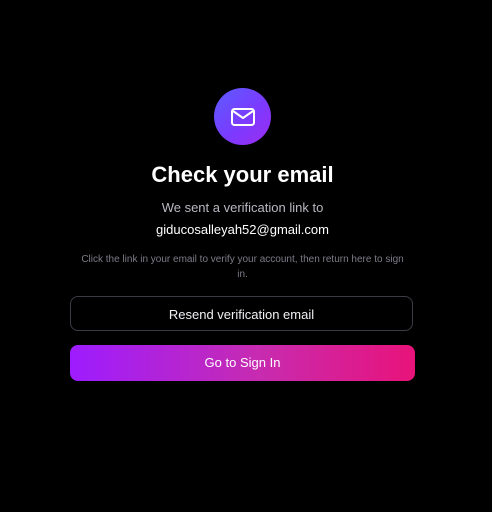  What do you see at coordinates (242, 207) in the screenshot?
I see `sent-message: We sent a verification link to` at bounding box center [242, 207].